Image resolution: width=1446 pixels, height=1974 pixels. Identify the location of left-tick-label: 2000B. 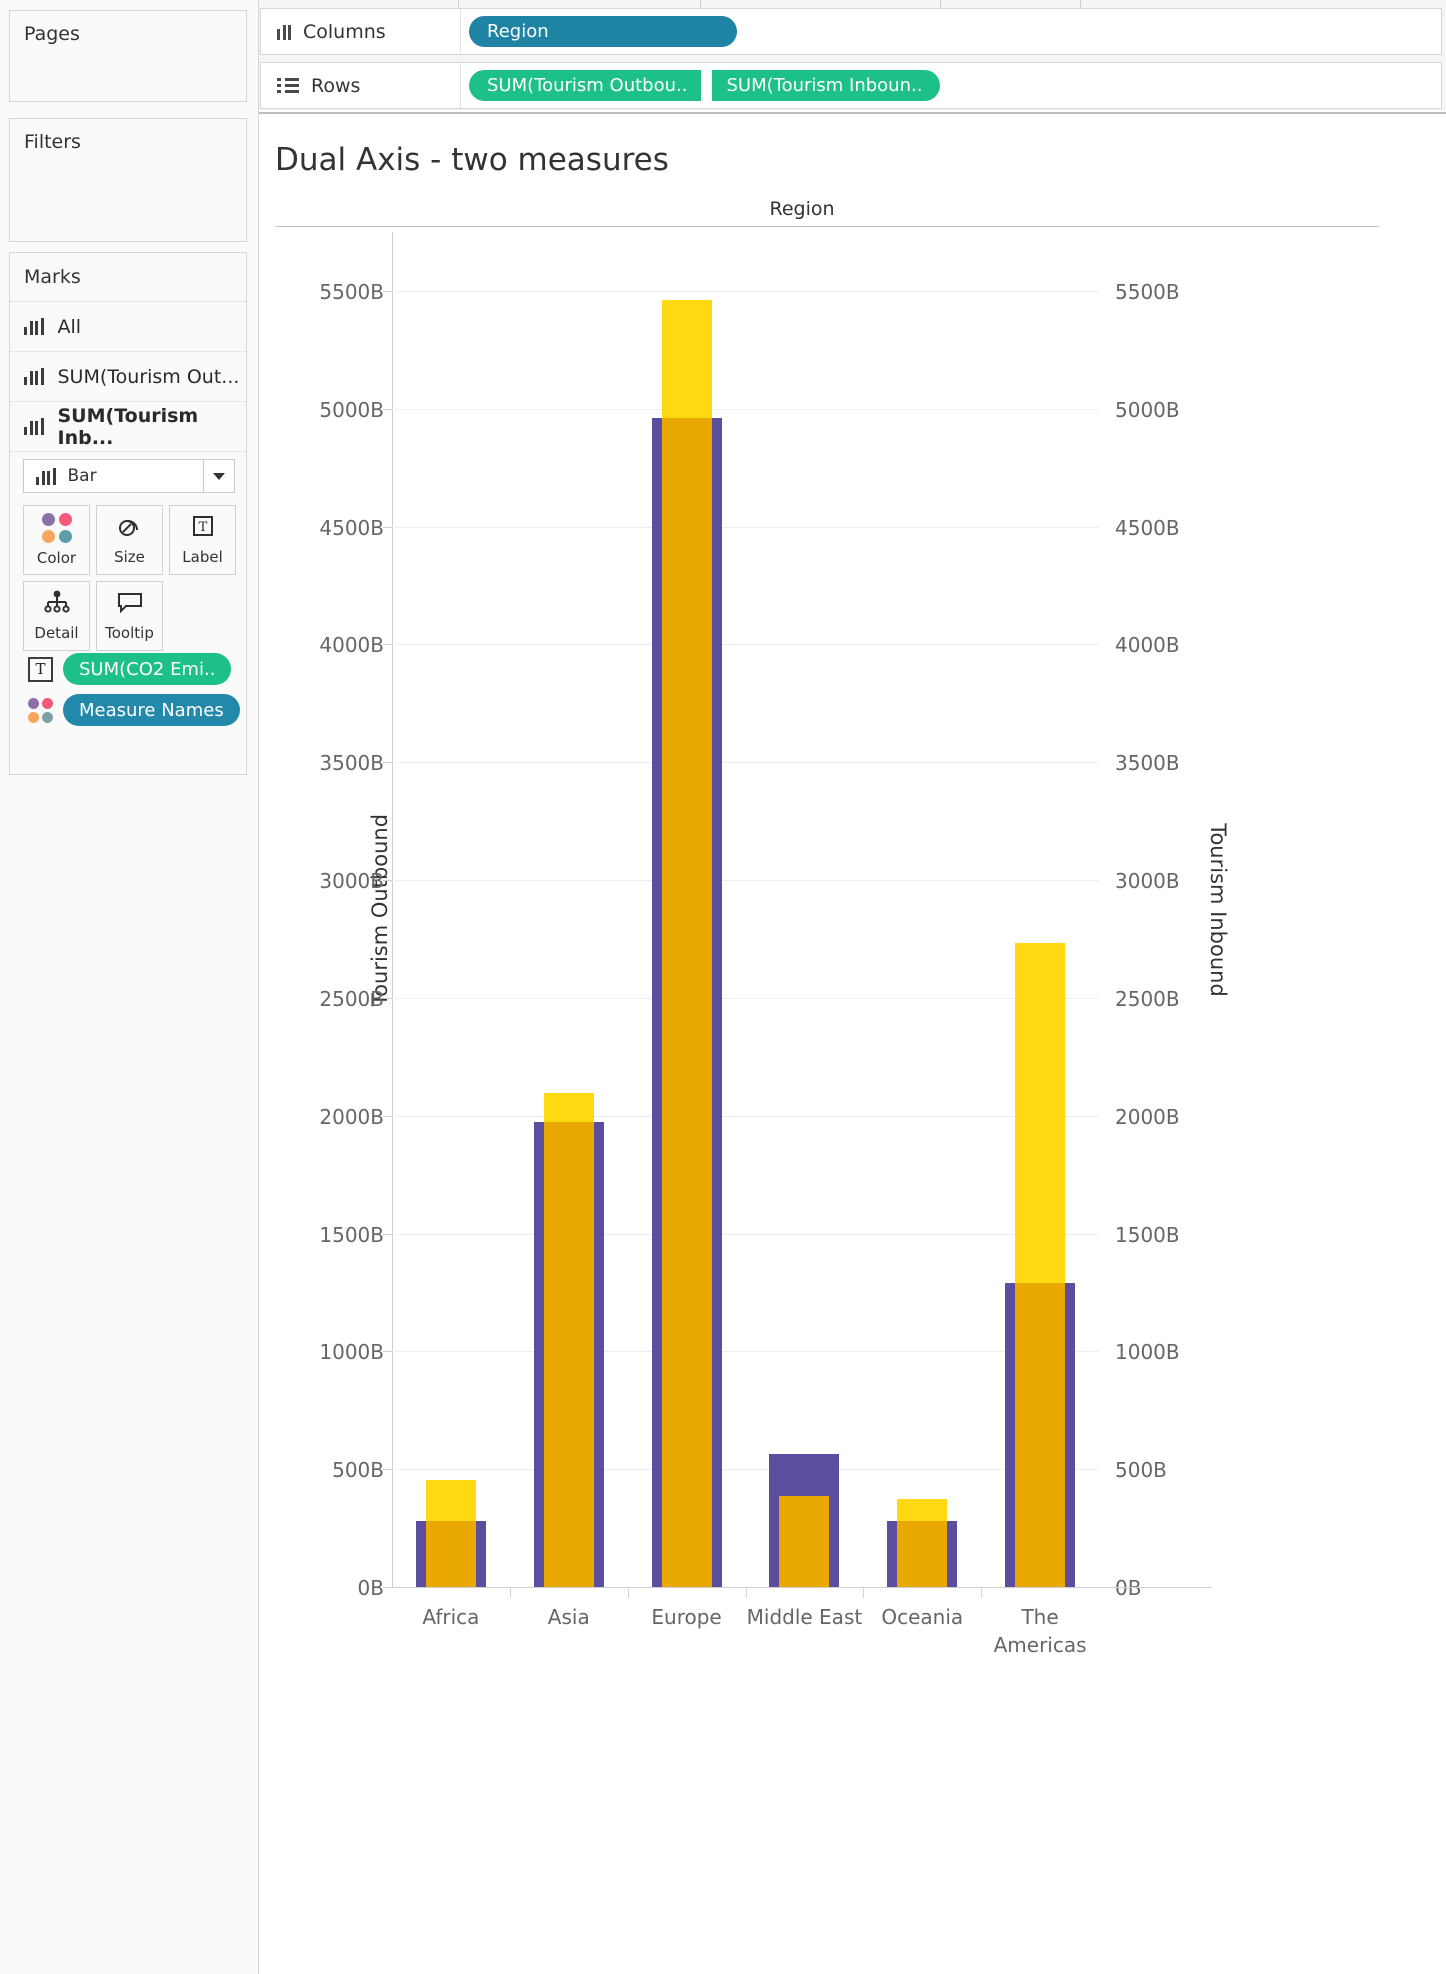
(351, 1116).